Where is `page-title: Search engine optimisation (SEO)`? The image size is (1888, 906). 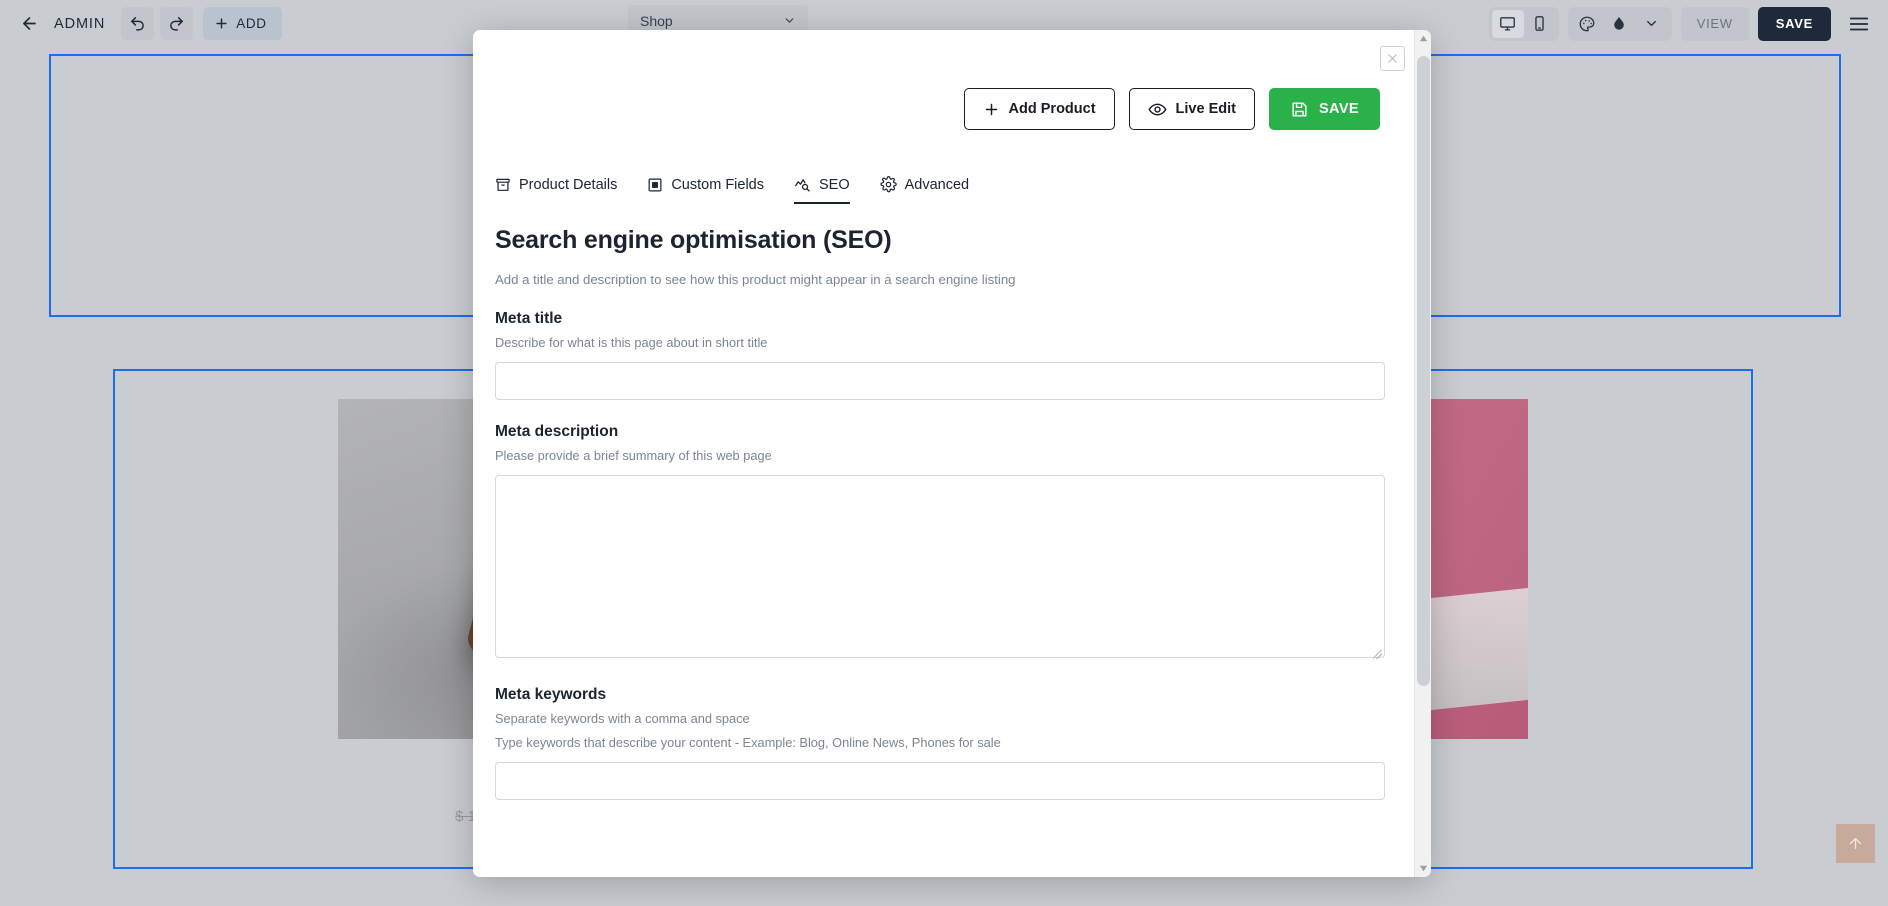
page-title: Search engine optimisation (SEO) is located at coordinates (693, 240).